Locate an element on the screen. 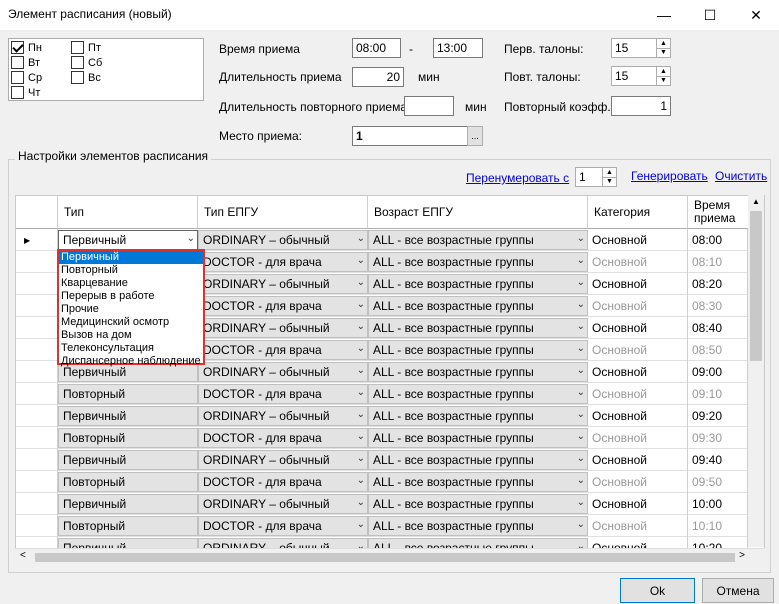 This screenshot has width=779, height=604. weekday-checkbox-3: Чт is located at coordinates (25, 92).